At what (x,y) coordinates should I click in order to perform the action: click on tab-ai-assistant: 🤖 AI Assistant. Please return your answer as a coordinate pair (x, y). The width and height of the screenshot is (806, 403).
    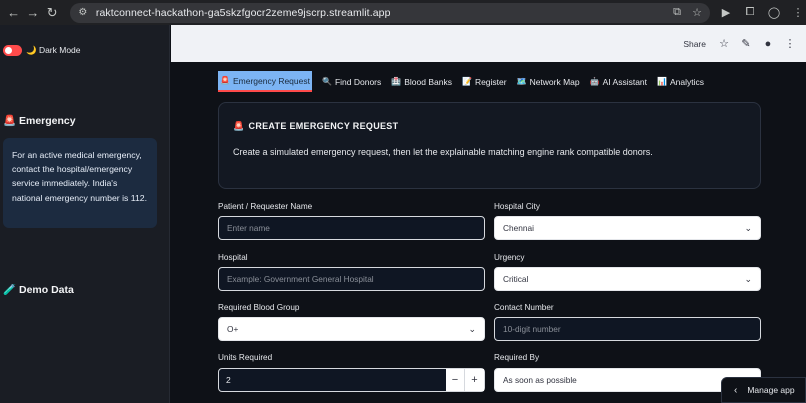
    Looking at the image, I should click on (618, 81).